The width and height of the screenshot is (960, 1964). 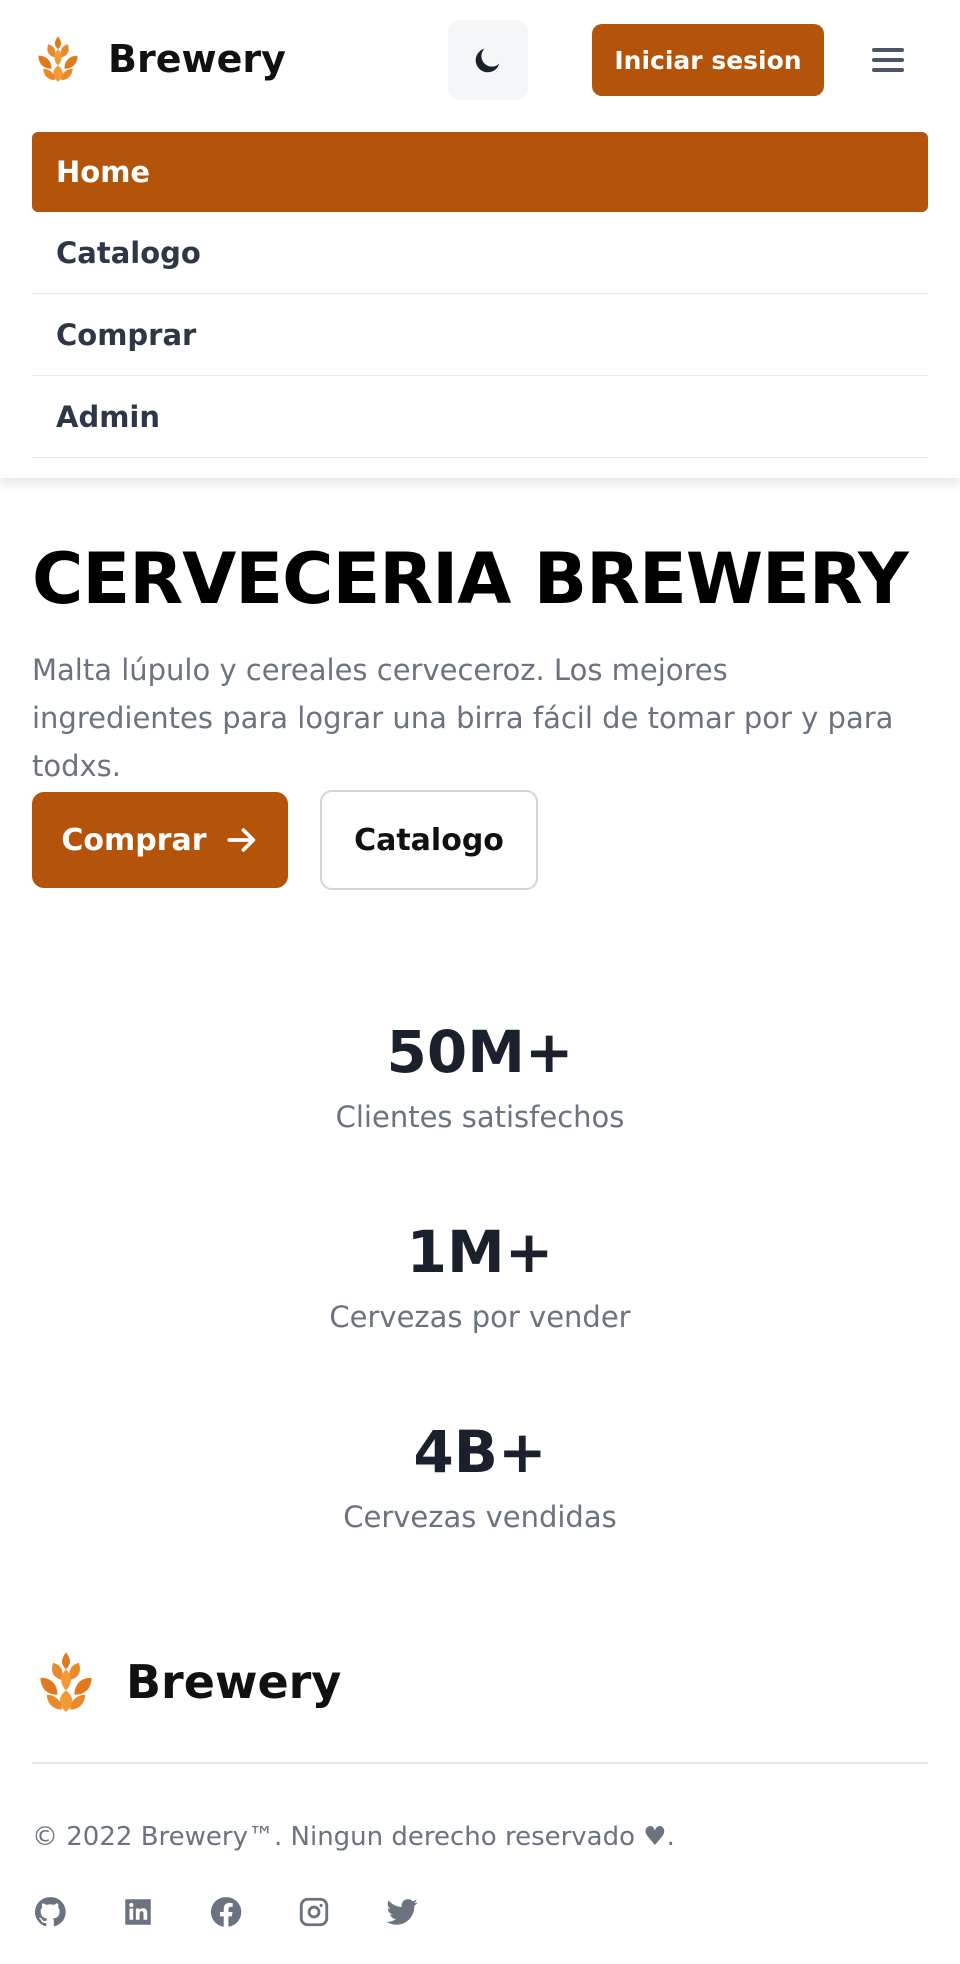 What do you see at coordinates (480, 417) in the screenshot?
I see `nav-item-admin: Admin` at bounding box center [480, 417].